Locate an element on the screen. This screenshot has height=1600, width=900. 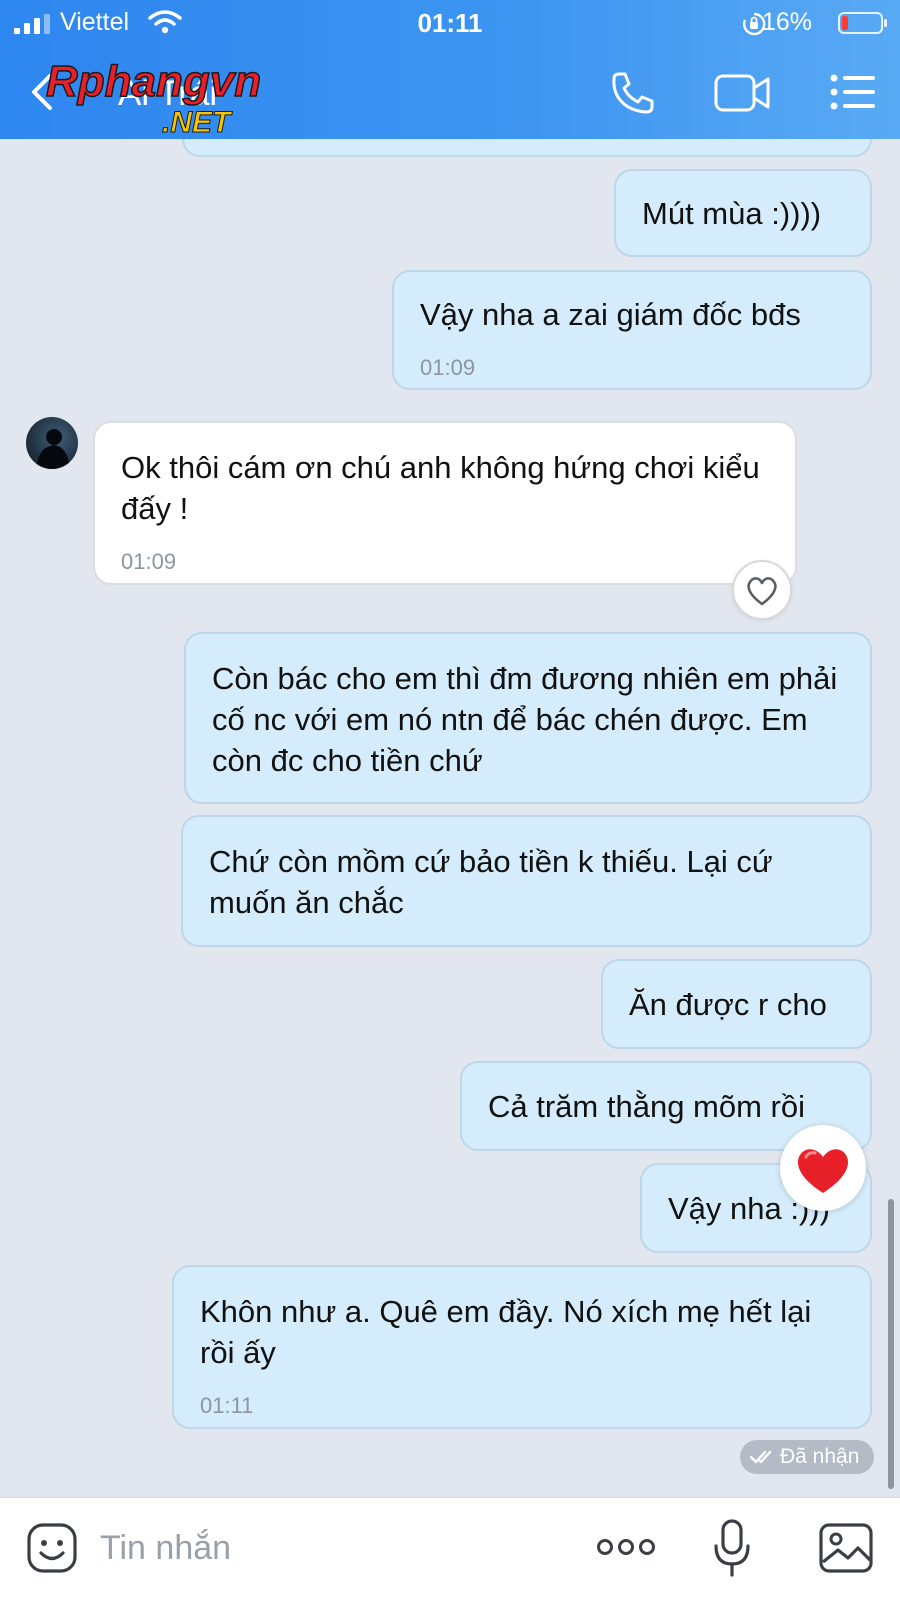
svg-text: Rphangvn is located at coordinates (153, 81).